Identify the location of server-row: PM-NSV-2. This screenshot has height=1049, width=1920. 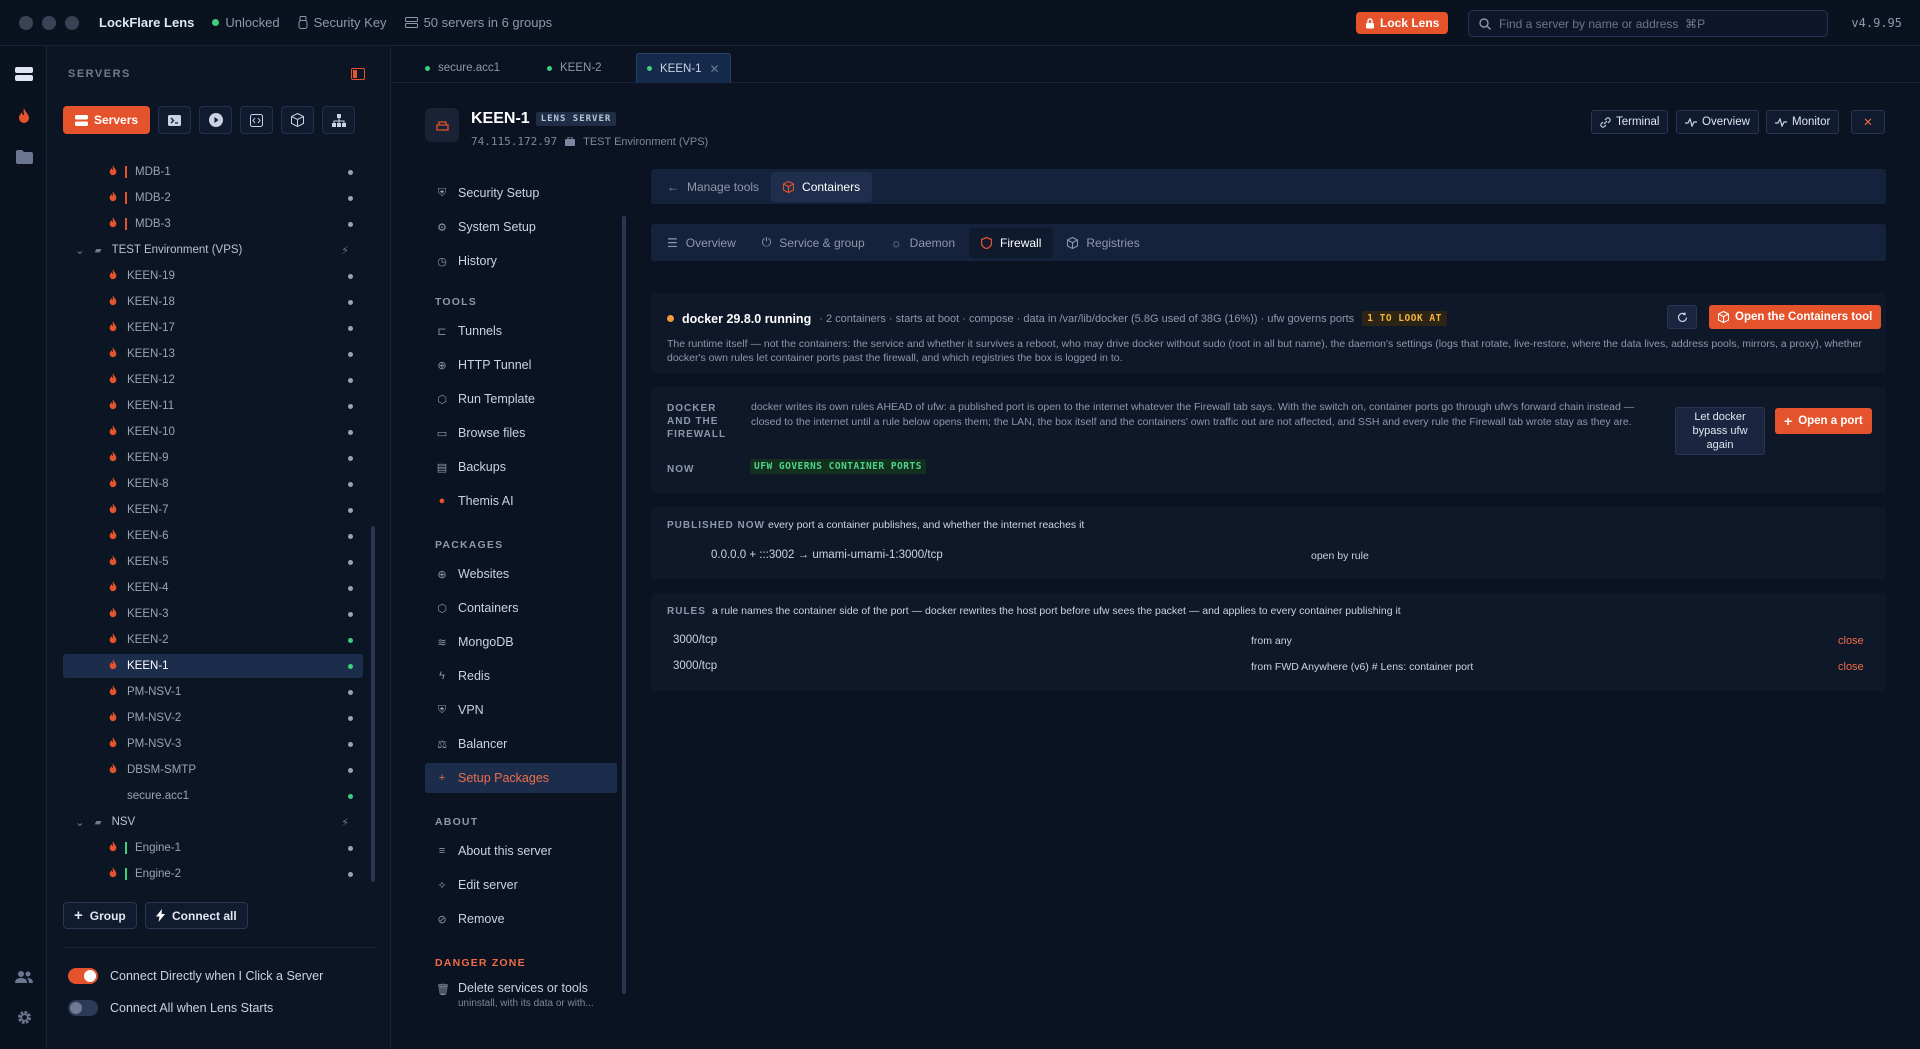
(213, 718).